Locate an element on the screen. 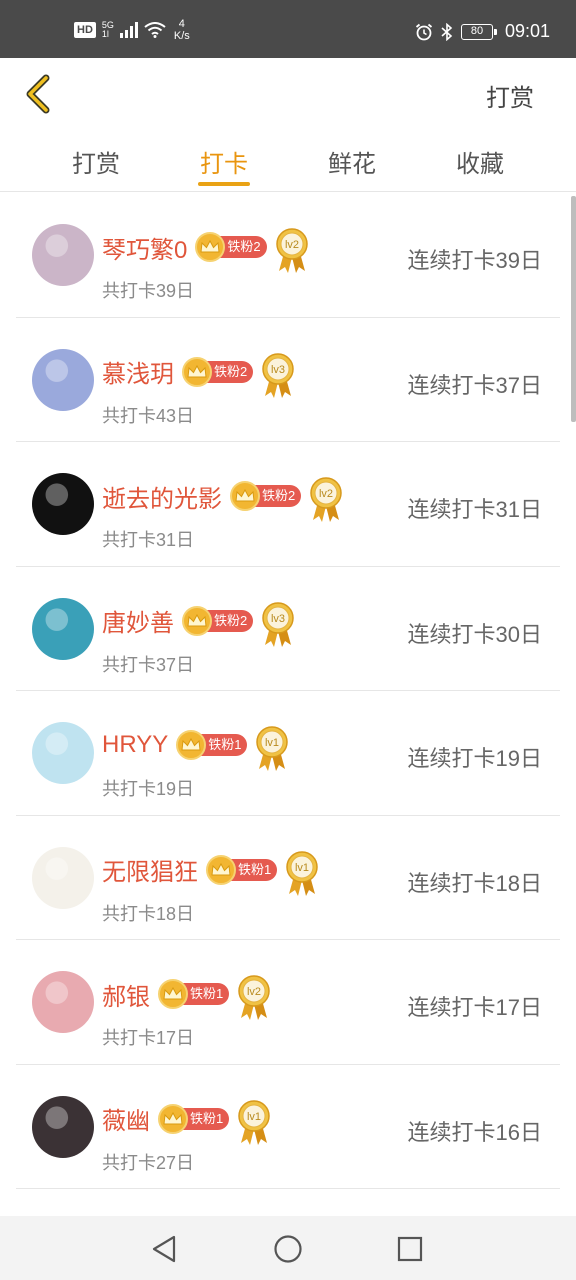  fan-badge: 铁粉1 is located at coordinates (194, 1118).